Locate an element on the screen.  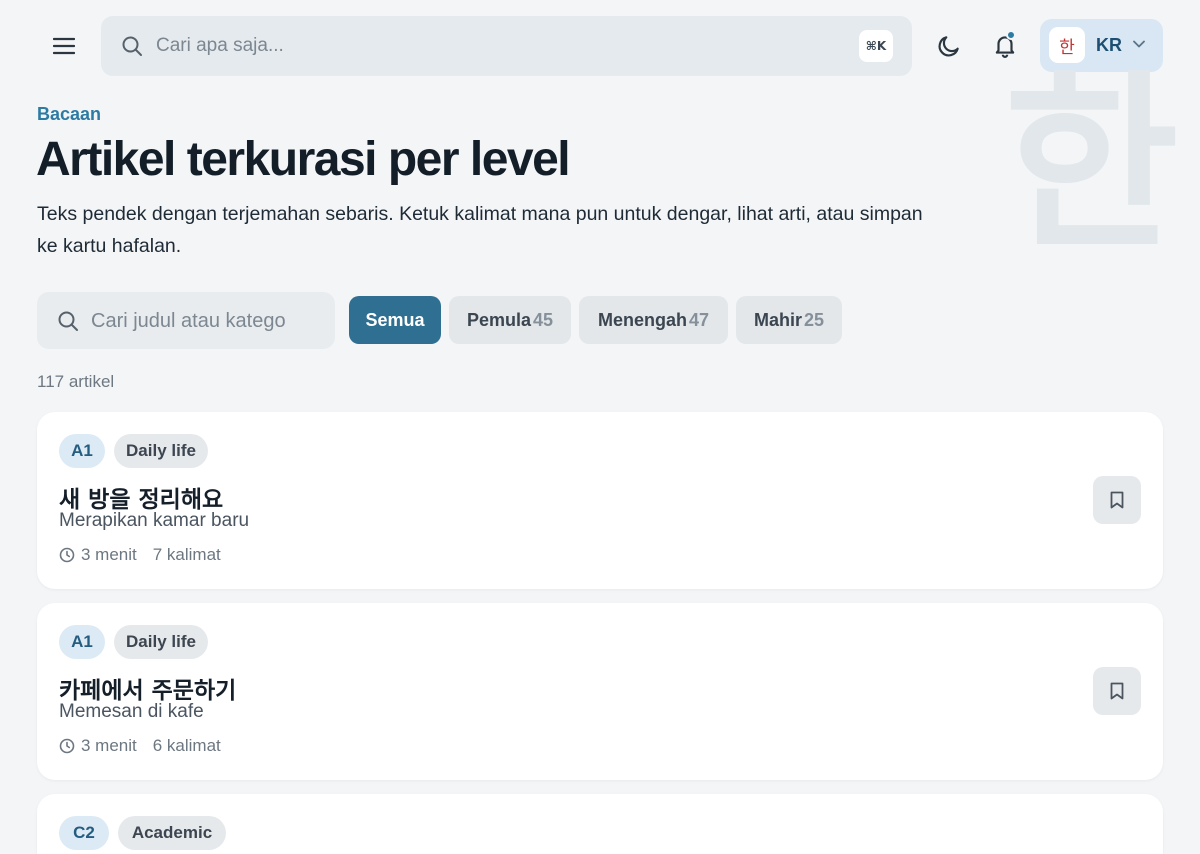
filter-chip-beginner: Pemula 45 is located at coordinates (510, 320).